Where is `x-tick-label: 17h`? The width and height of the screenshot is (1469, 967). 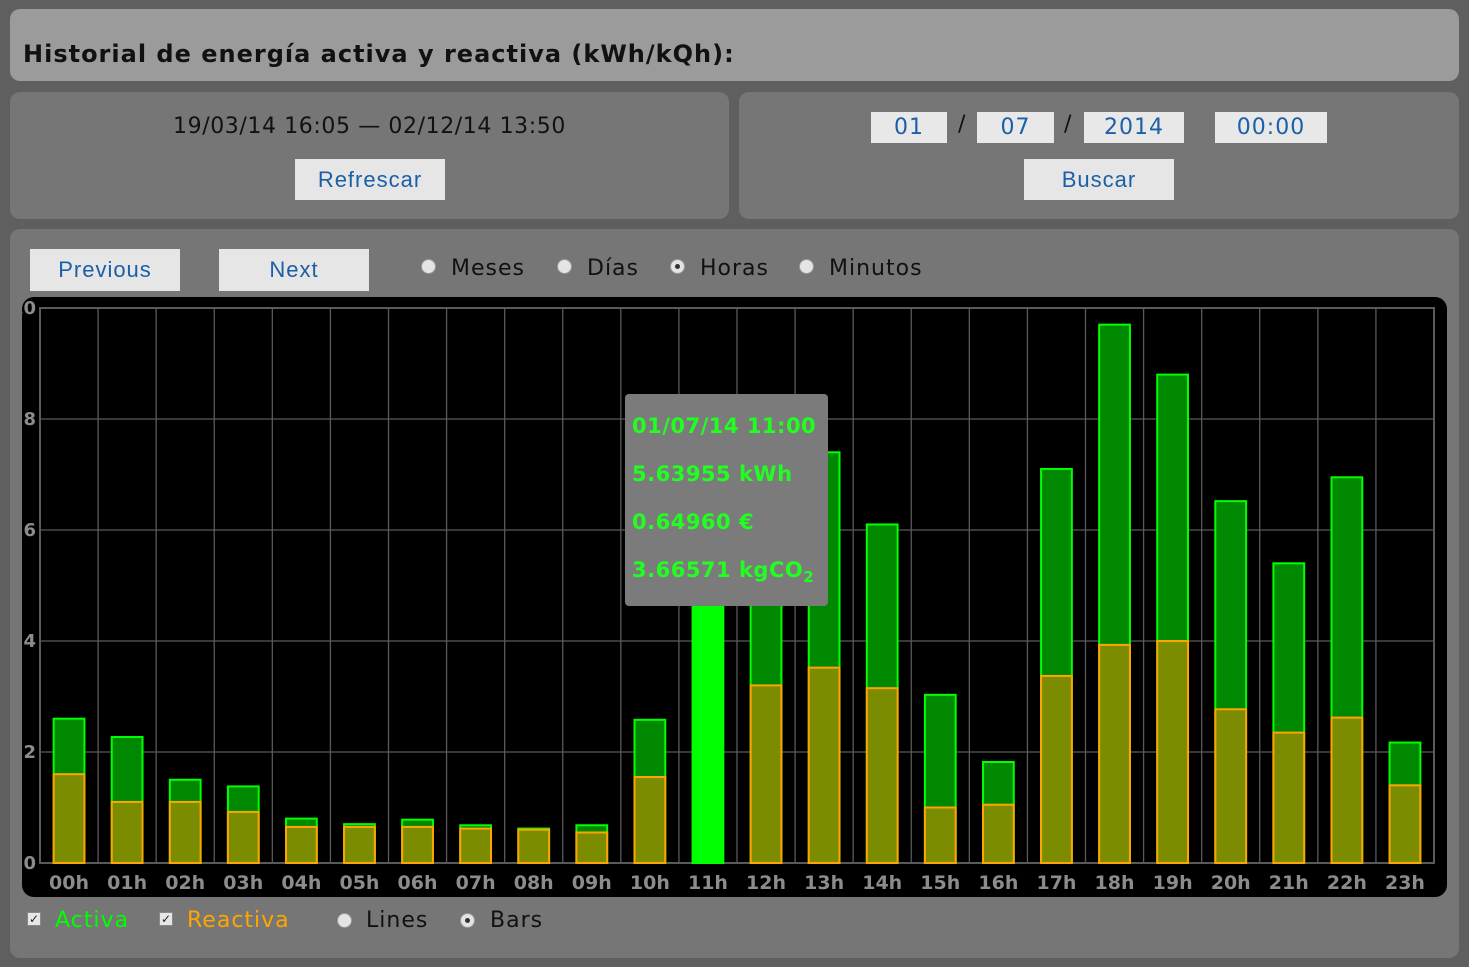 x-tick-label: 17h is located at coordinates (1056, 883).